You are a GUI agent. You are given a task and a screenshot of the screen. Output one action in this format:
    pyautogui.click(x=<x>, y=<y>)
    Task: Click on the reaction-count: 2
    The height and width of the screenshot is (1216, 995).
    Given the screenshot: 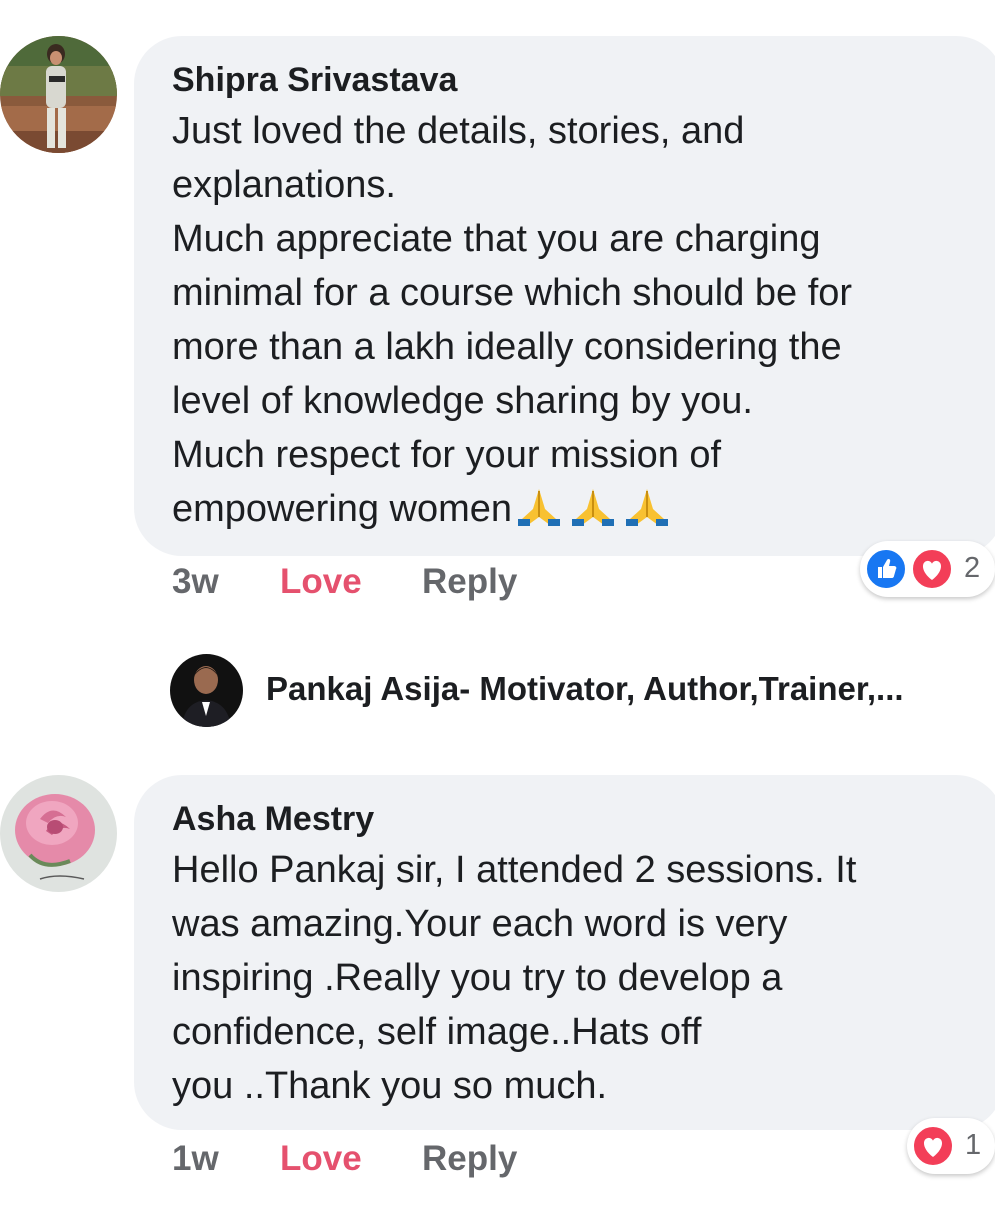 What is the action you would take?
    pyautogui.click(x=972, y=568)
    